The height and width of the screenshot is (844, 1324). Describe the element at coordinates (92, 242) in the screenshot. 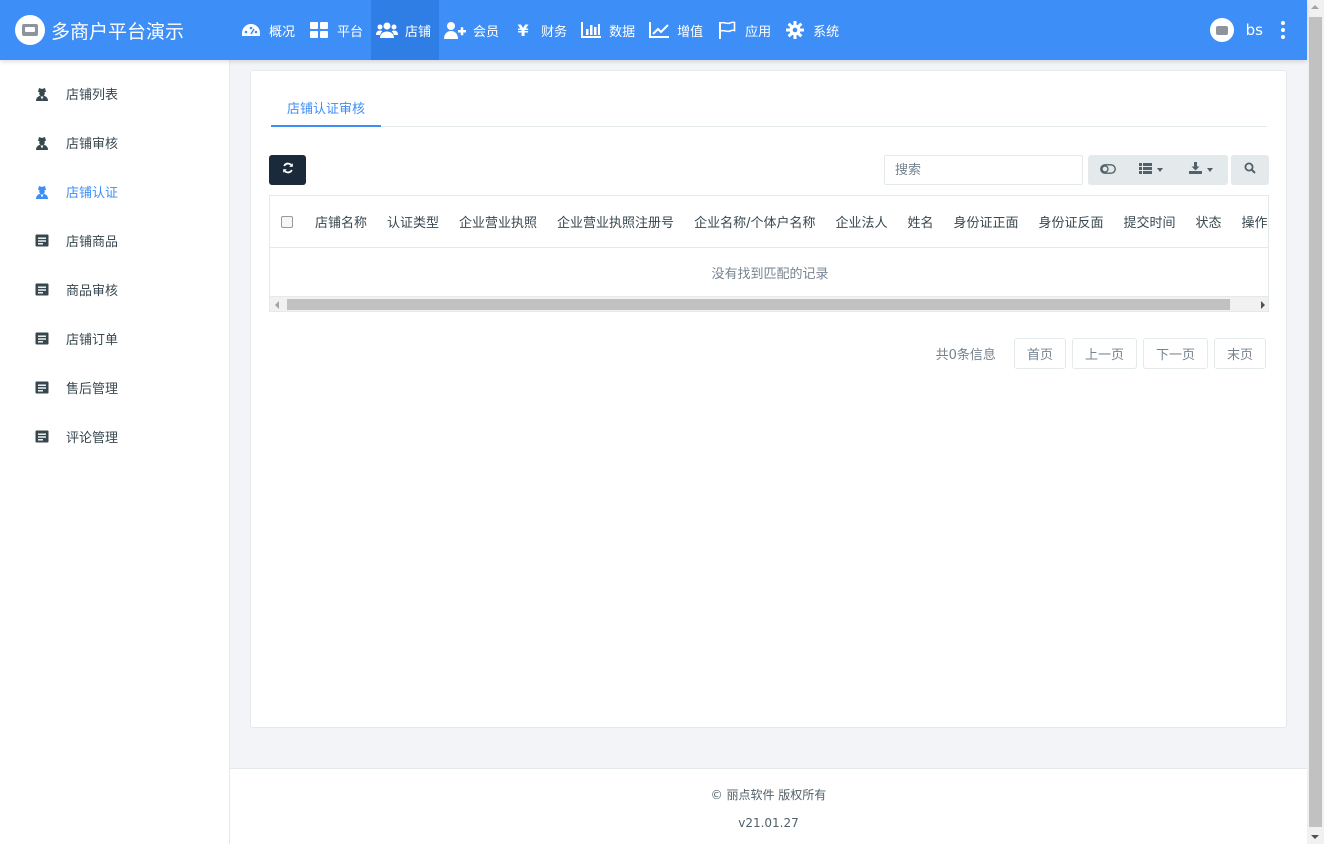

I see `sidebar-item-label: 店铺商品` at that location.